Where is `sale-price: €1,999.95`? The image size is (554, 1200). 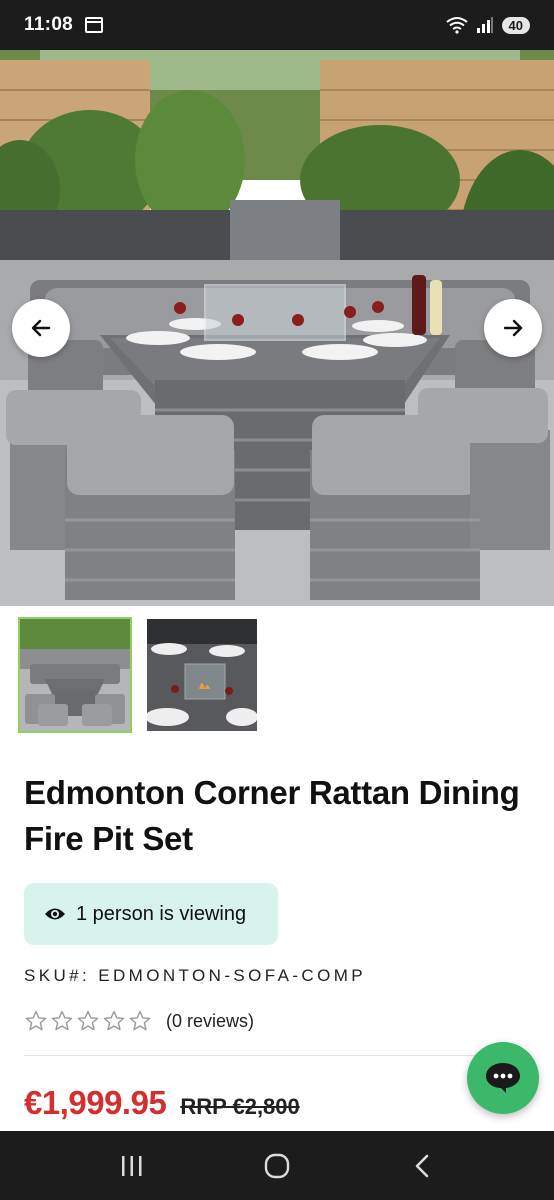 sale-price: €1,999.95 is located at coordinates (95, 1102).